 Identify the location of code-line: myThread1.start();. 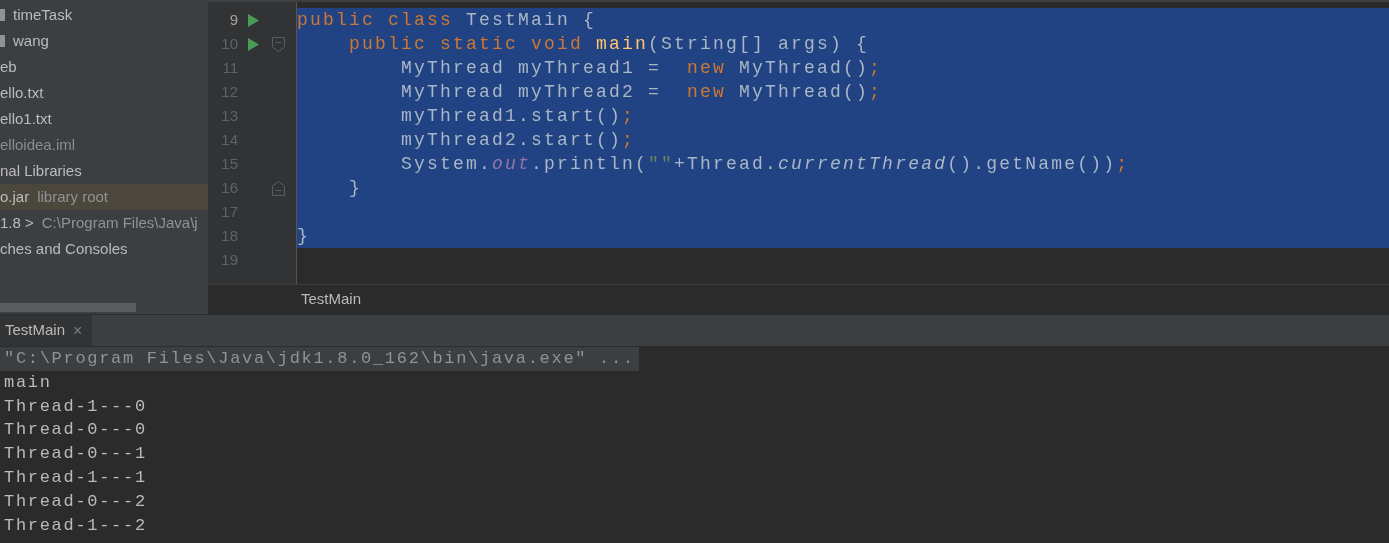
(518, 116).